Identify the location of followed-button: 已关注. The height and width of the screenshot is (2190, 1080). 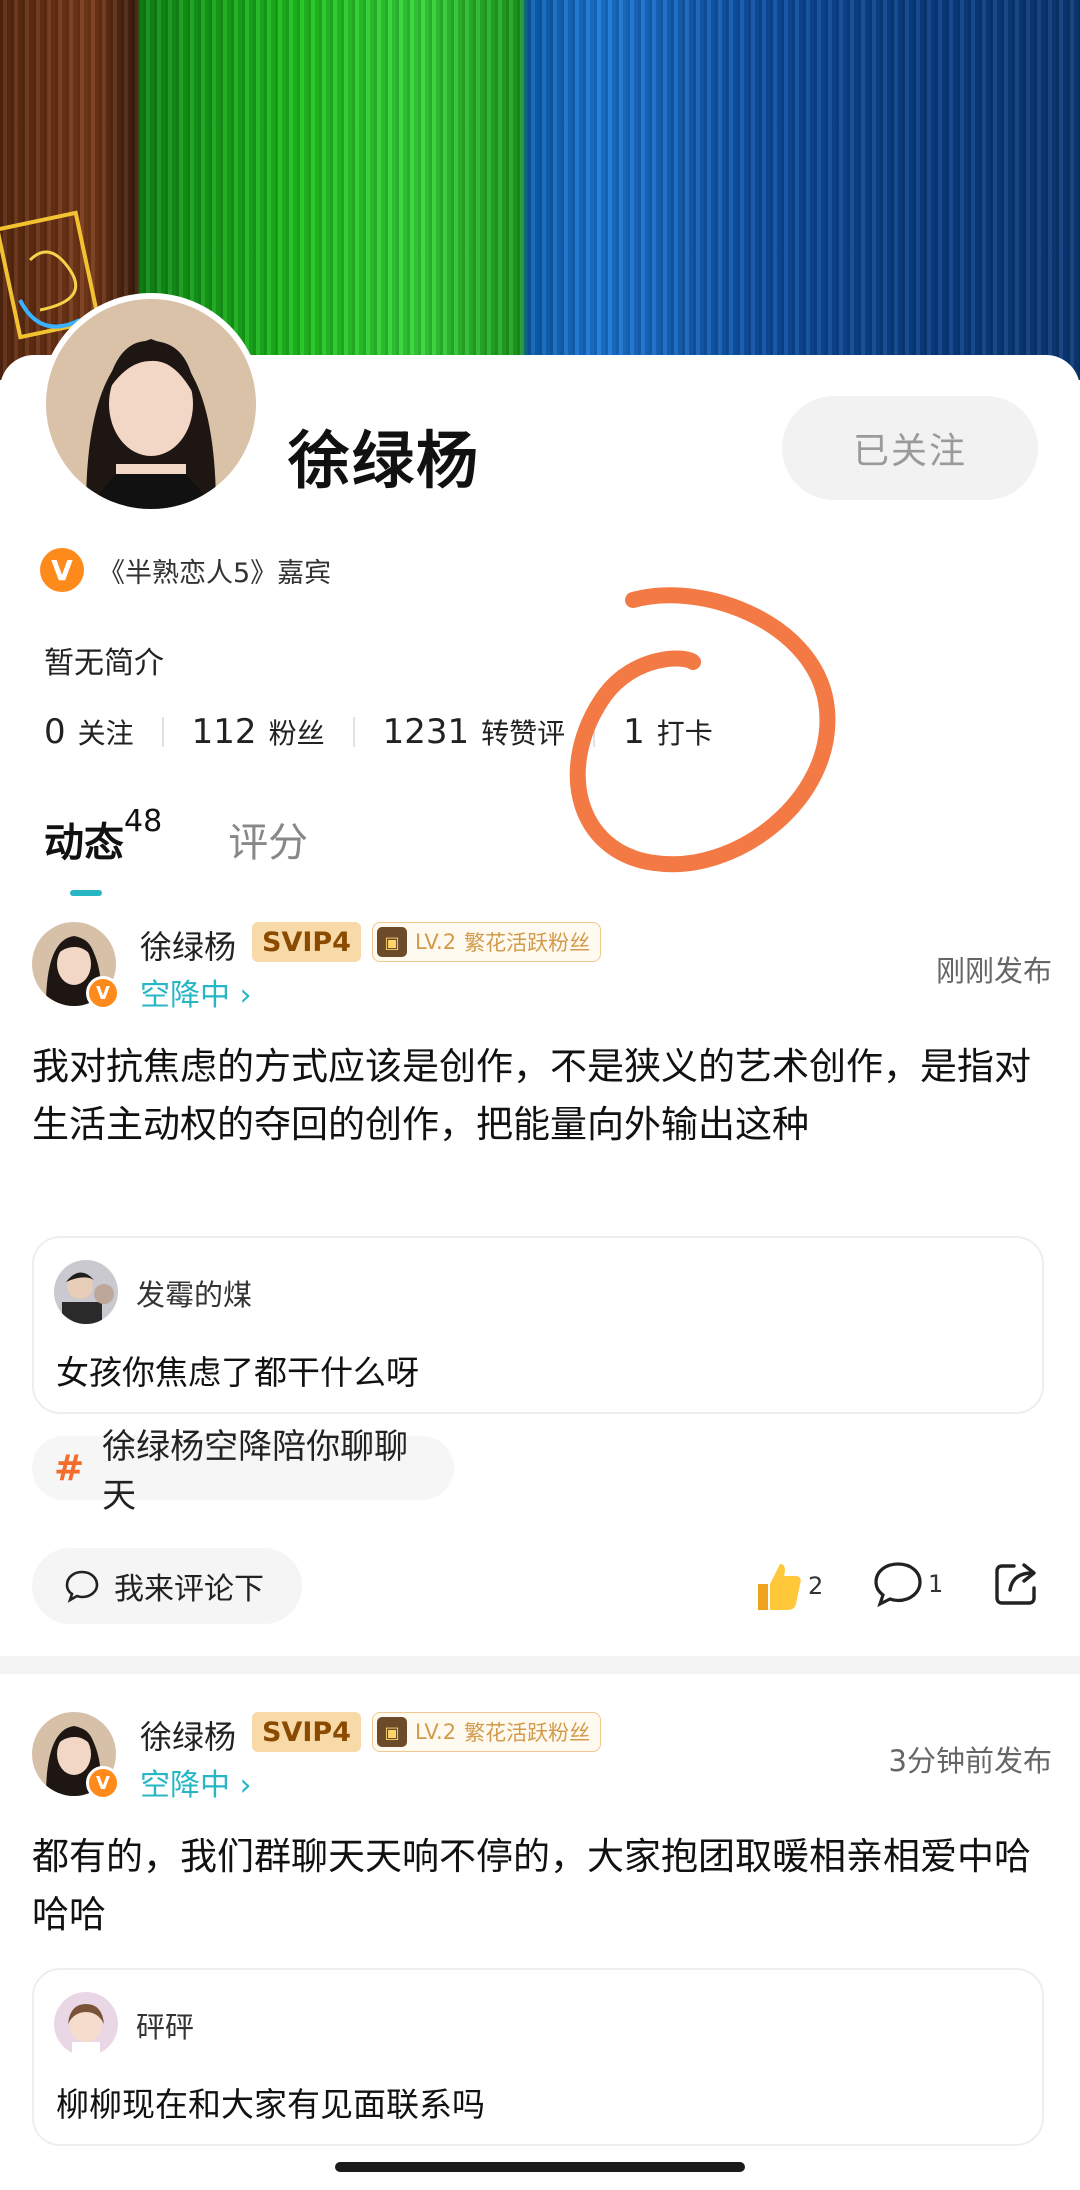
(910, 448).